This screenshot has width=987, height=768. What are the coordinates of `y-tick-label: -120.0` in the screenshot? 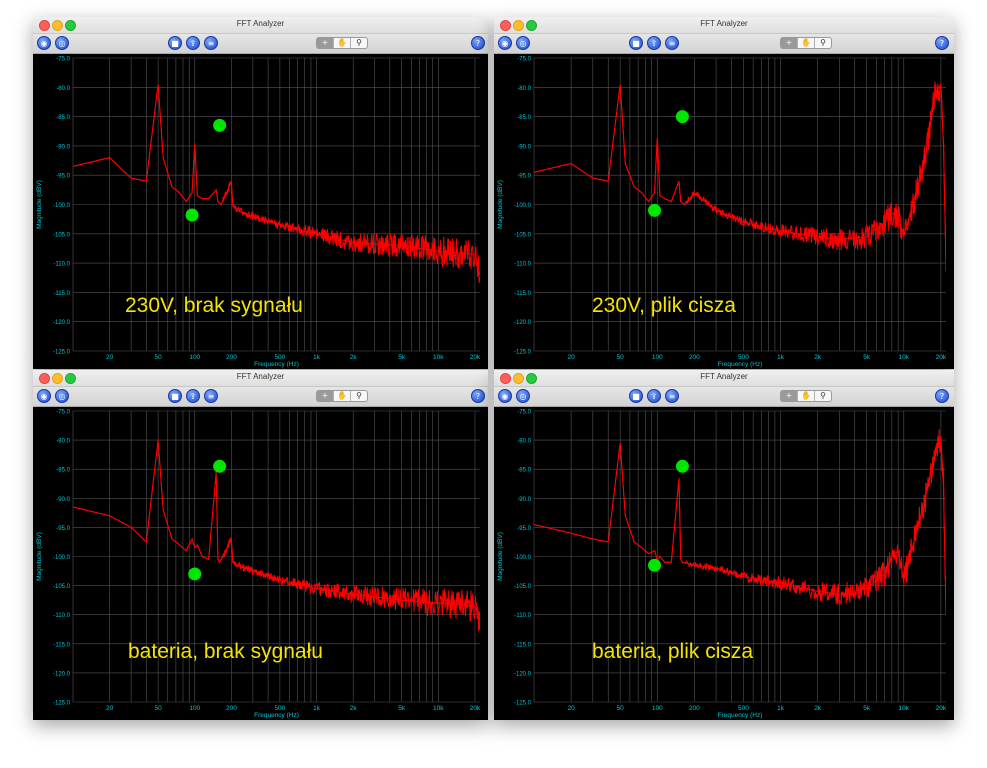 It's located at (523, 323).